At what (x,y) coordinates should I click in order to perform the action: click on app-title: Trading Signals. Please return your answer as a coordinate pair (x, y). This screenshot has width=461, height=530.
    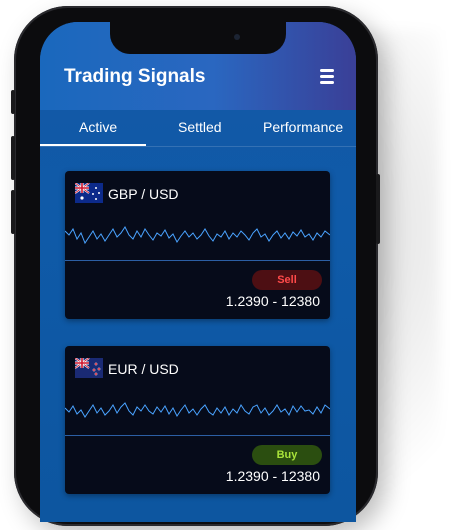
    Looking at the image, I should click on (135, 76).